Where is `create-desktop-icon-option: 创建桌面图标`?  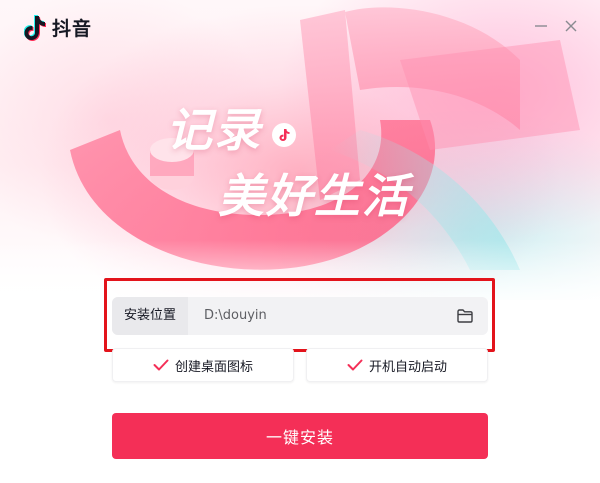
create-desktop-icon-option: 创建桌面图标 is located at coordinates (203, 365).